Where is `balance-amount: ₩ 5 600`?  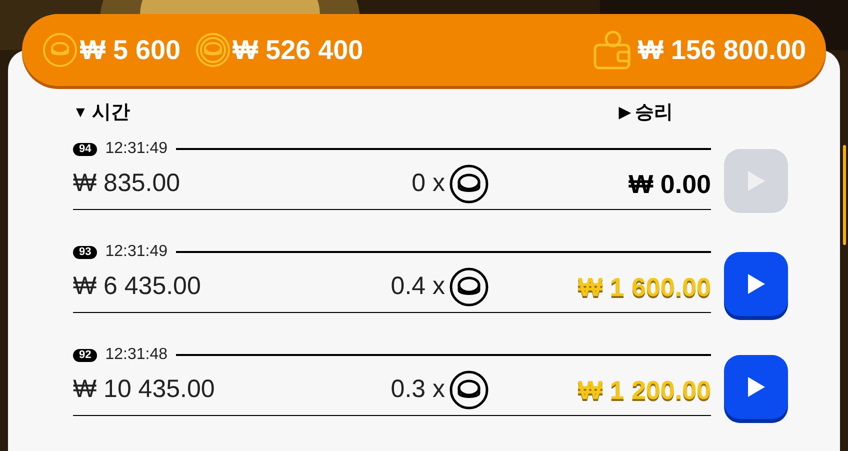 balance-amount: ₩ 5 600 is located at coordinates (130, 50).